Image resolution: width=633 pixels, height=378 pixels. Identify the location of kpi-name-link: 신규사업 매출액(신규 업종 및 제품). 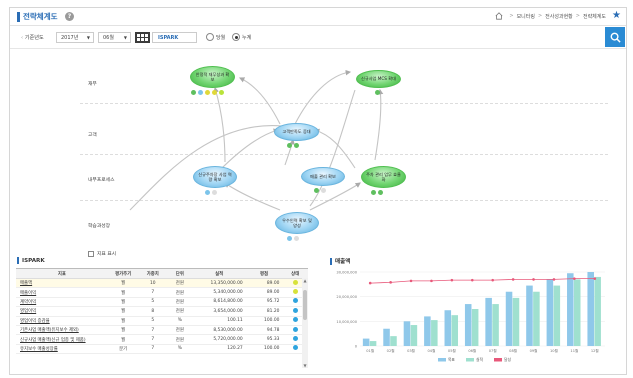
(62, 339).